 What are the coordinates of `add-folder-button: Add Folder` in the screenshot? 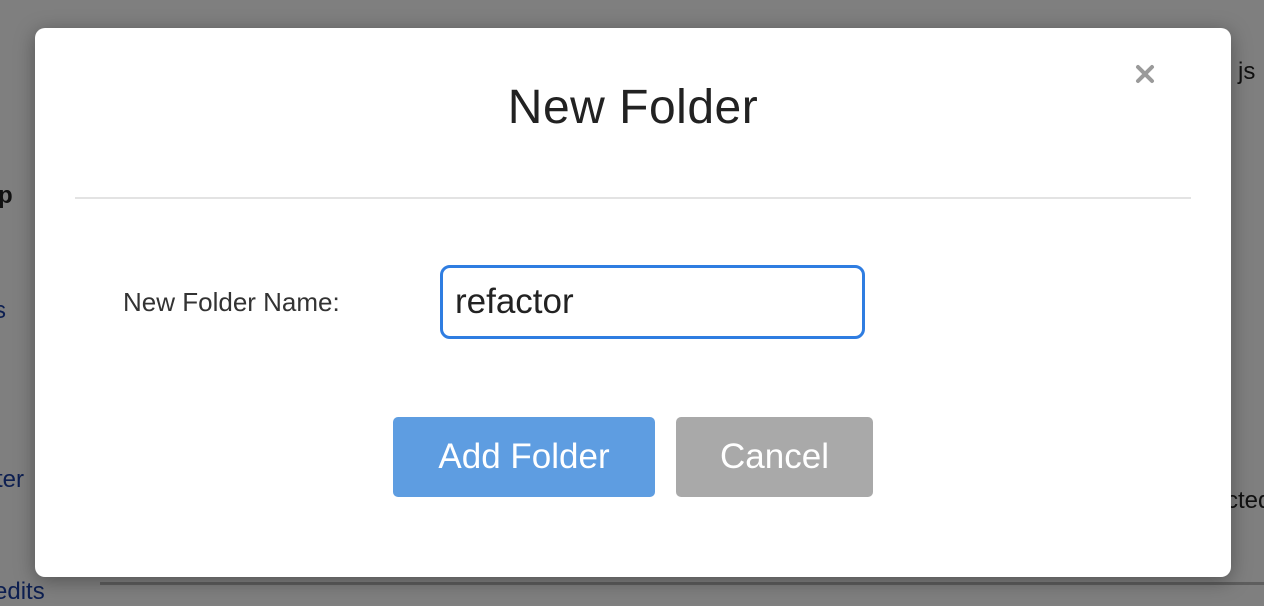 It's located at (524, 457).